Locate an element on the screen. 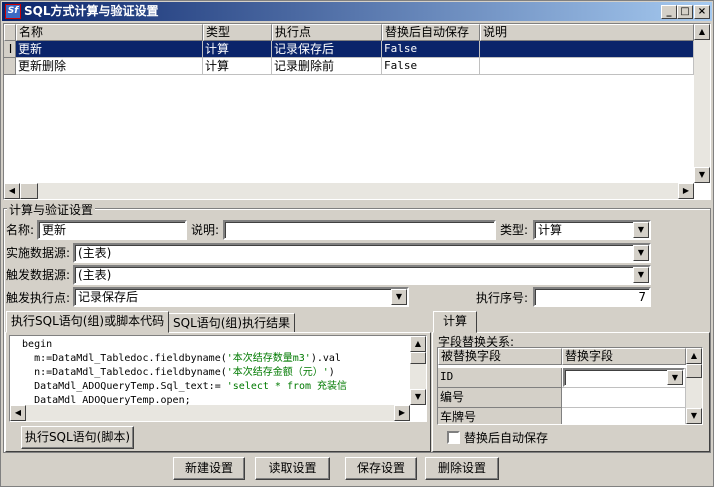  grid-header-auto-save: 替换后自动保存 is located at coordinates (431, 32).